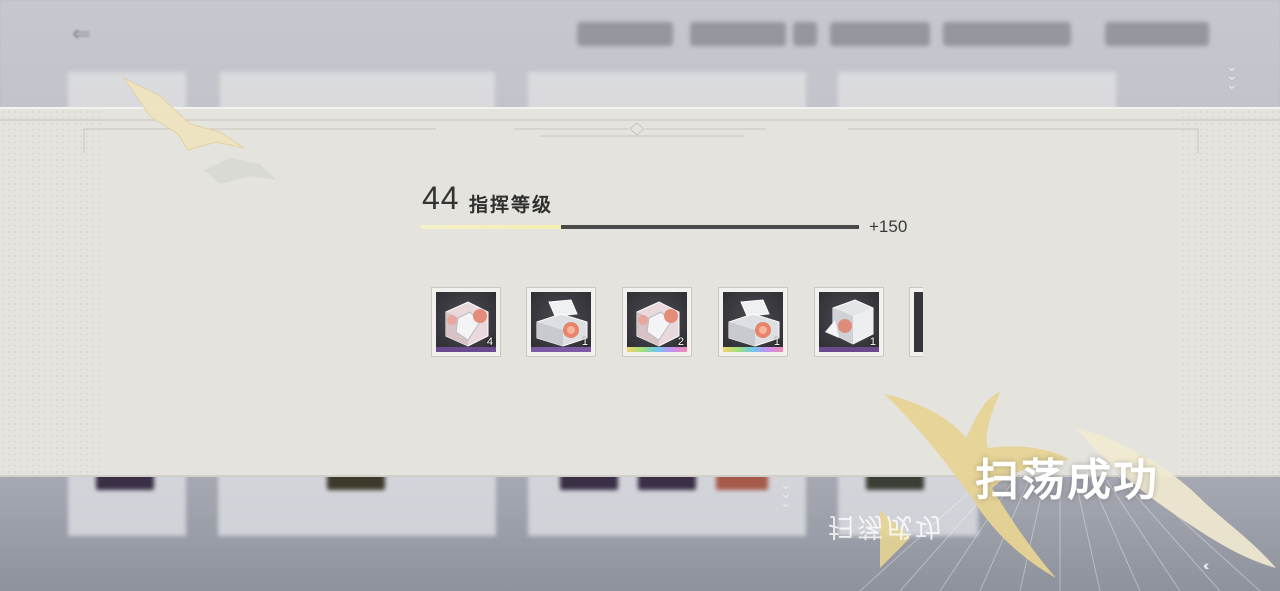  I want to click on back-arrow-icon: ⇐, so click(88, 34).